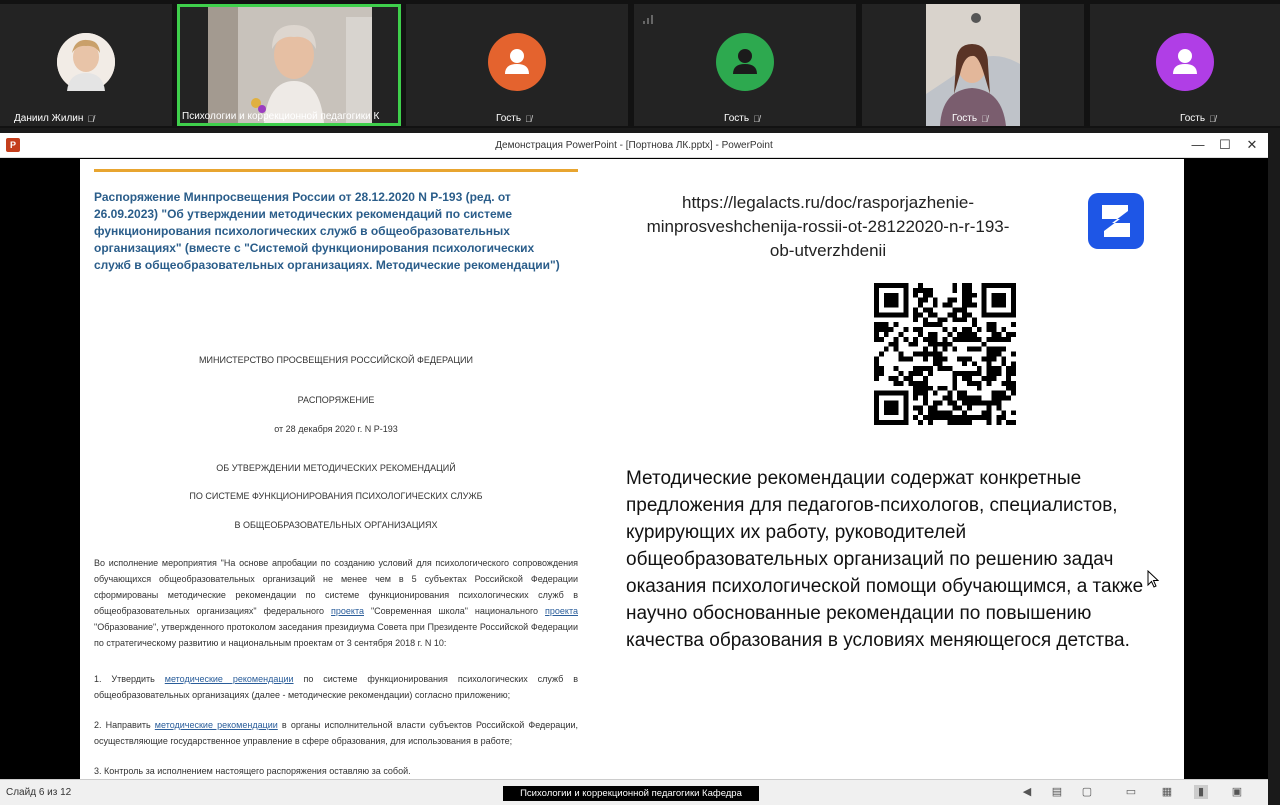 The height and width of the screenshot is (805, 1280). What do you see at coordinates (336, 429) in the screenshot?
I see `order-date: от 28 декабря 2020 г. N Р-193` at bounding box center [336, 429].